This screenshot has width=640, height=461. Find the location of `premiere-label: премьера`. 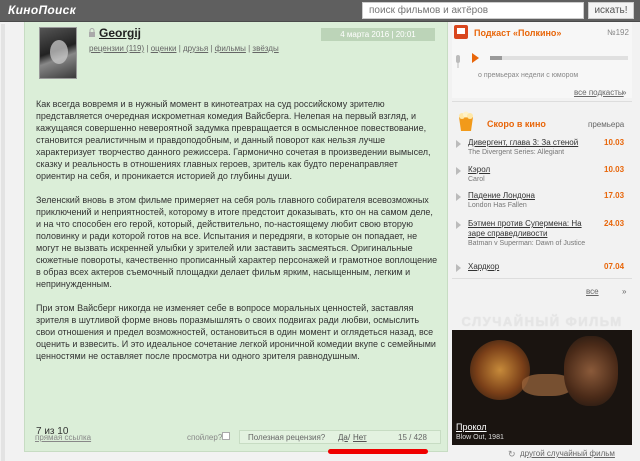

premiere-label: премьера is located at coordinates (606, 124).